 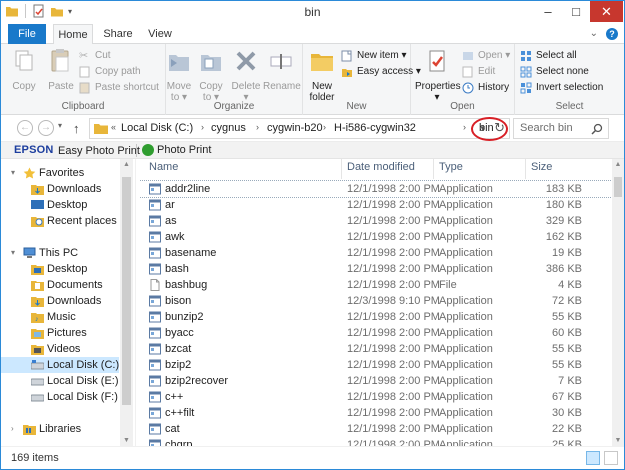 I want to click on select-all-button: Select all, so click(x=548, y=56).